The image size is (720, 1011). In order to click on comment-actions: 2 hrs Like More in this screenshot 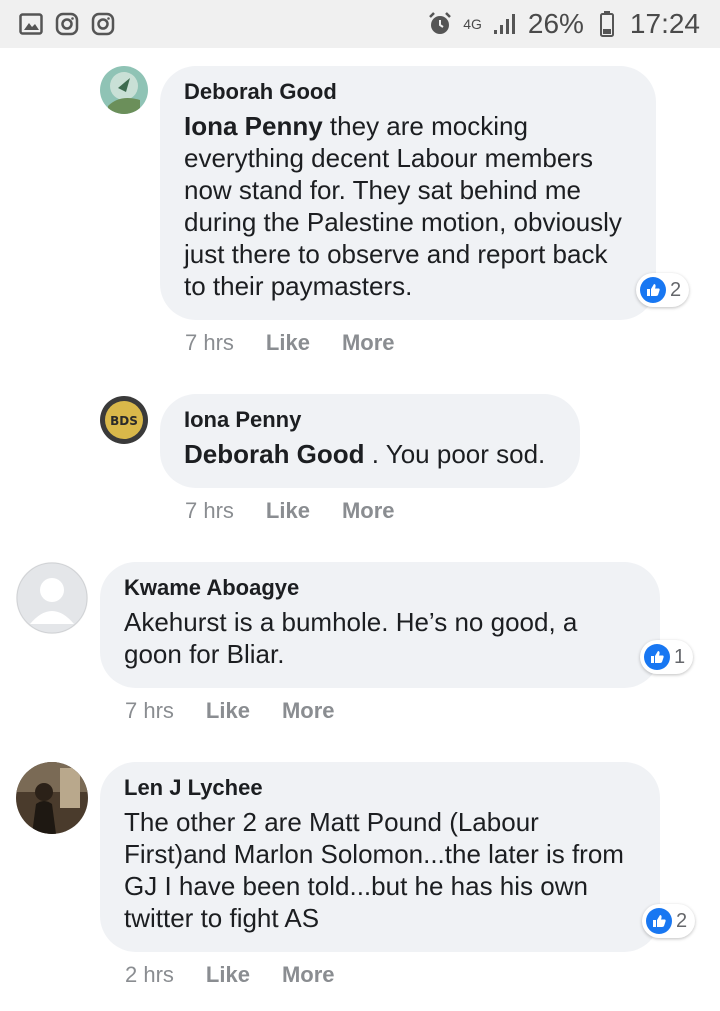, I will do `click(230, 975)`.